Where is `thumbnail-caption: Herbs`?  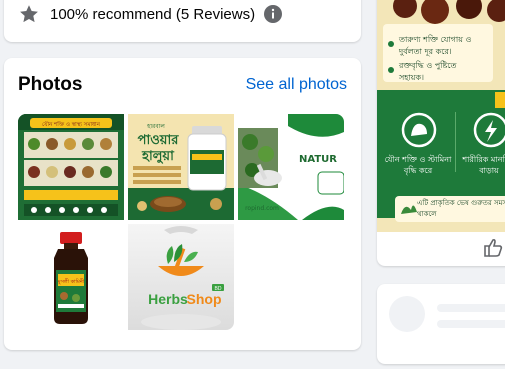
thumbnail-caption: Herbs is located at coordinates (168, 299).